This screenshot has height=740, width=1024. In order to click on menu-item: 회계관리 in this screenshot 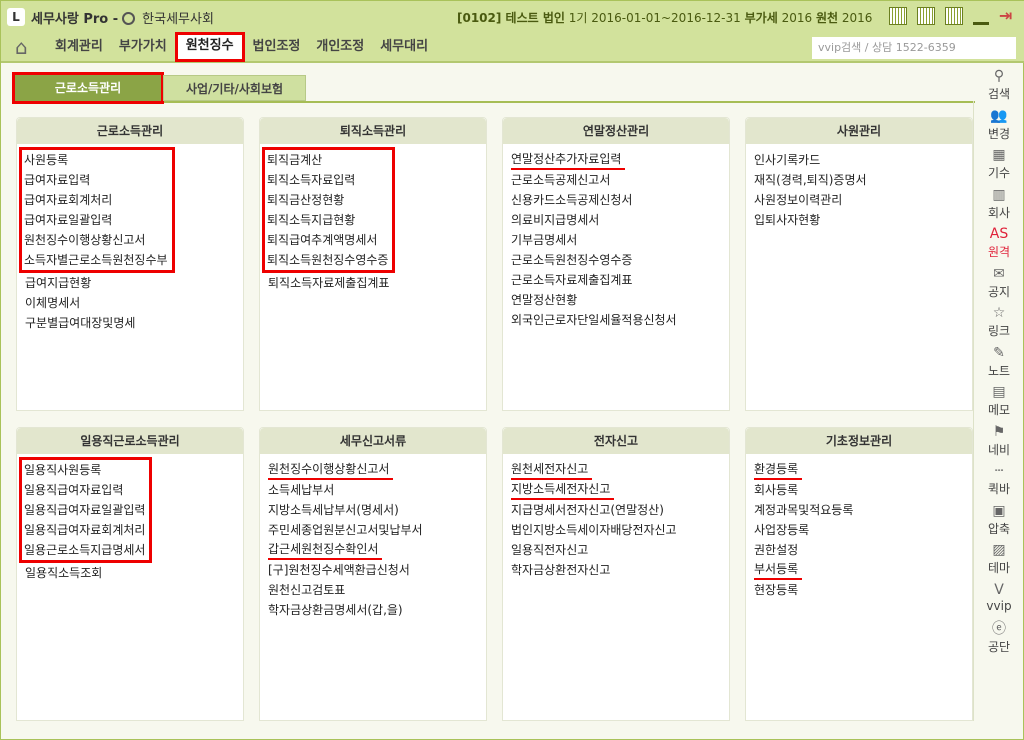, I will do `click(79, 47)`.